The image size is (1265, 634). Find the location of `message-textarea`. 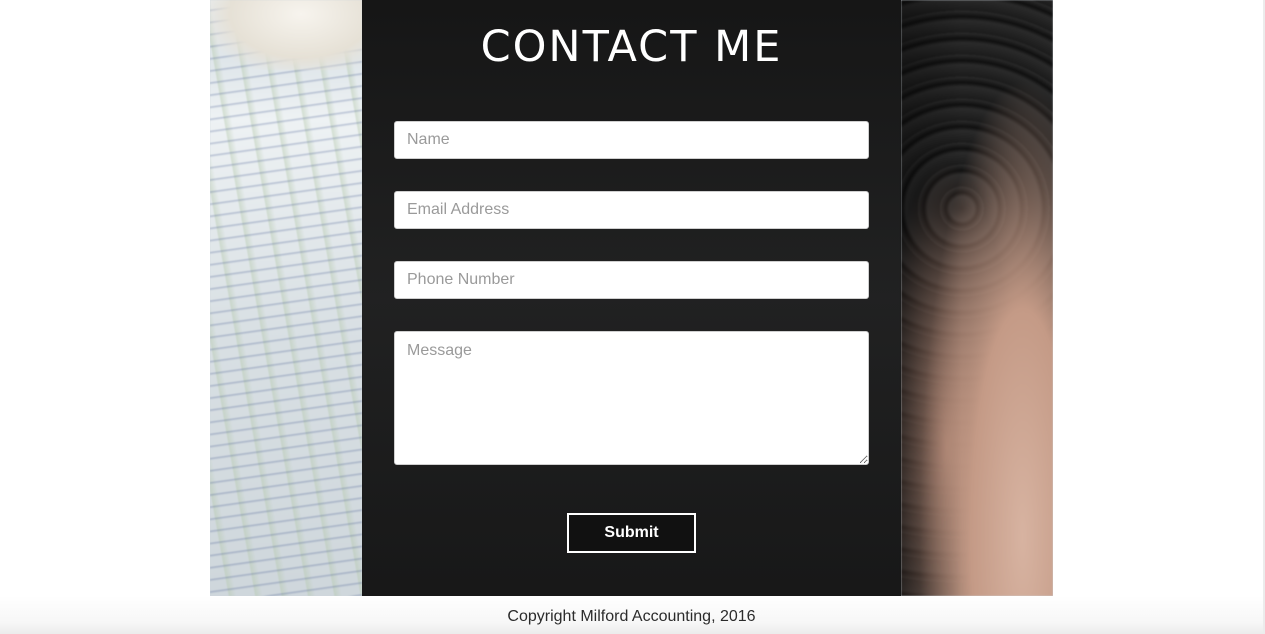

message-textarea is located at coordinates (631, 398).